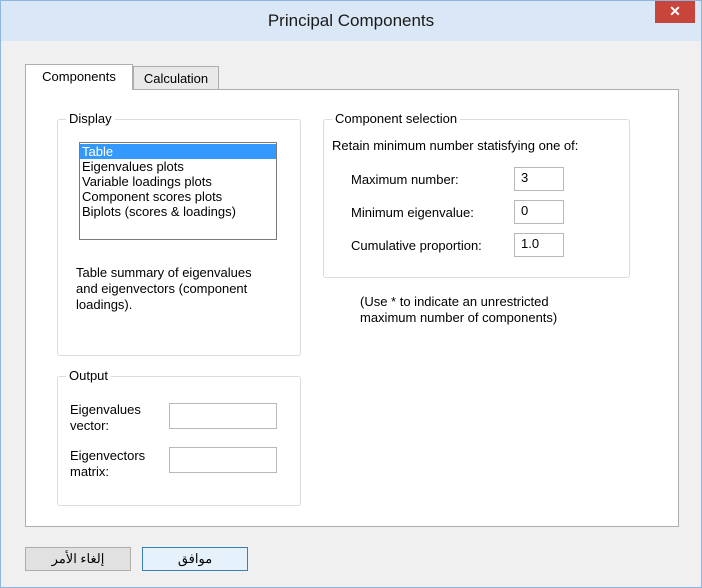  Describe the element at coordinates (178, 196) in the screenshot. I see `list-item-component-scores-plots: Component scores plots` at that location.